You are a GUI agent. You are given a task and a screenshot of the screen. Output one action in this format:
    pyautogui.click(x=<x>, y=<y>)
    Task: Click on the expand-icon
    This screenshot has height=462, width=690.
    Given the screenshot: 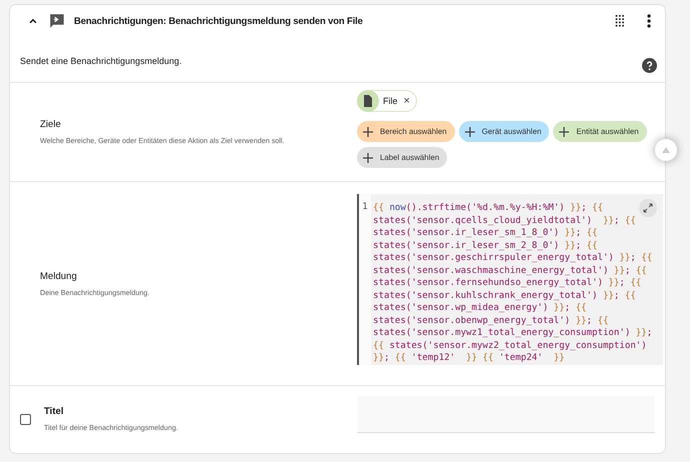 What is the action you would take?
    pyautogui.click(x=648, y=208)
    